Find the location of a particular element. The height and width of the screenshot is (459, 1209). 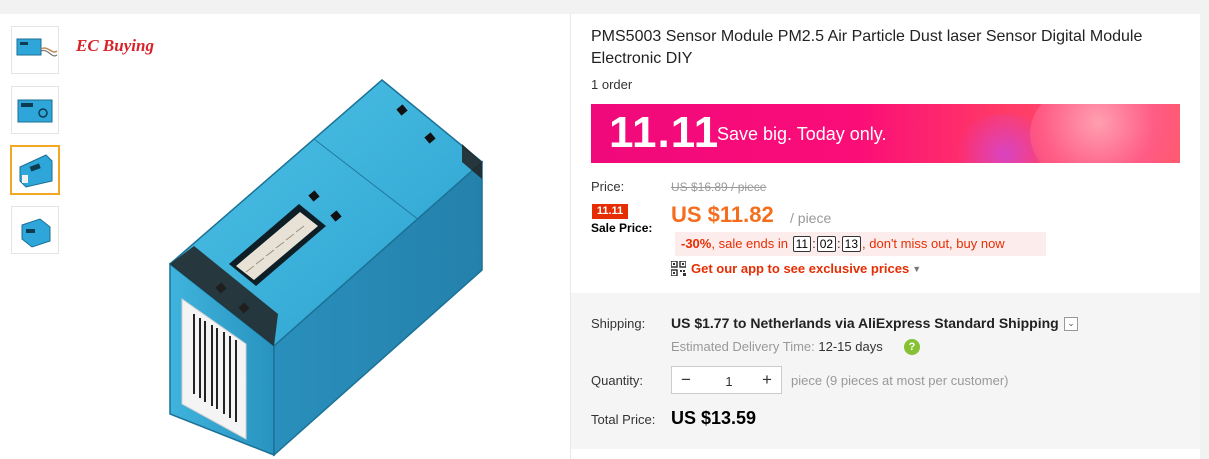

sale-price-label: Sale Price: is located at coordinates (622, 228).